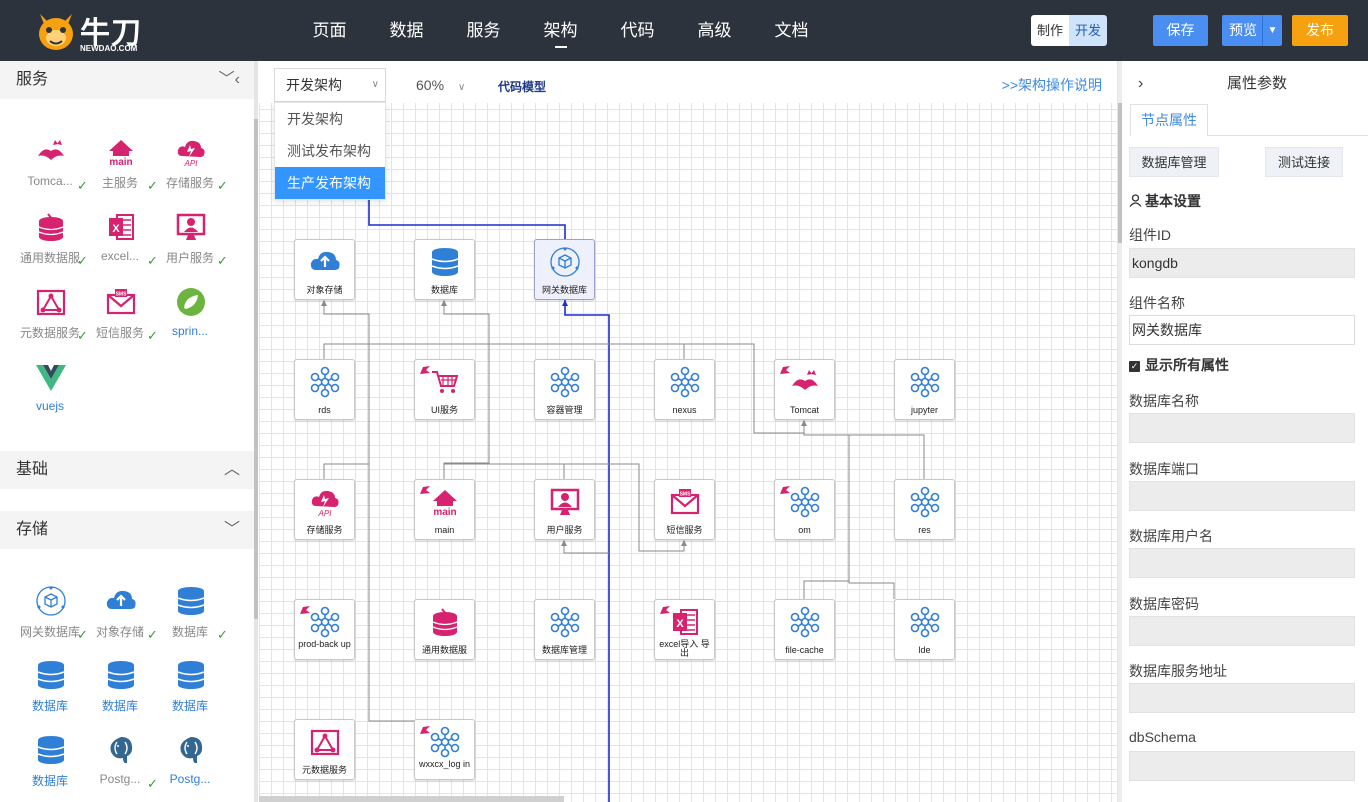  I want to click on architecture-node: file-cache, so click(804, 629).